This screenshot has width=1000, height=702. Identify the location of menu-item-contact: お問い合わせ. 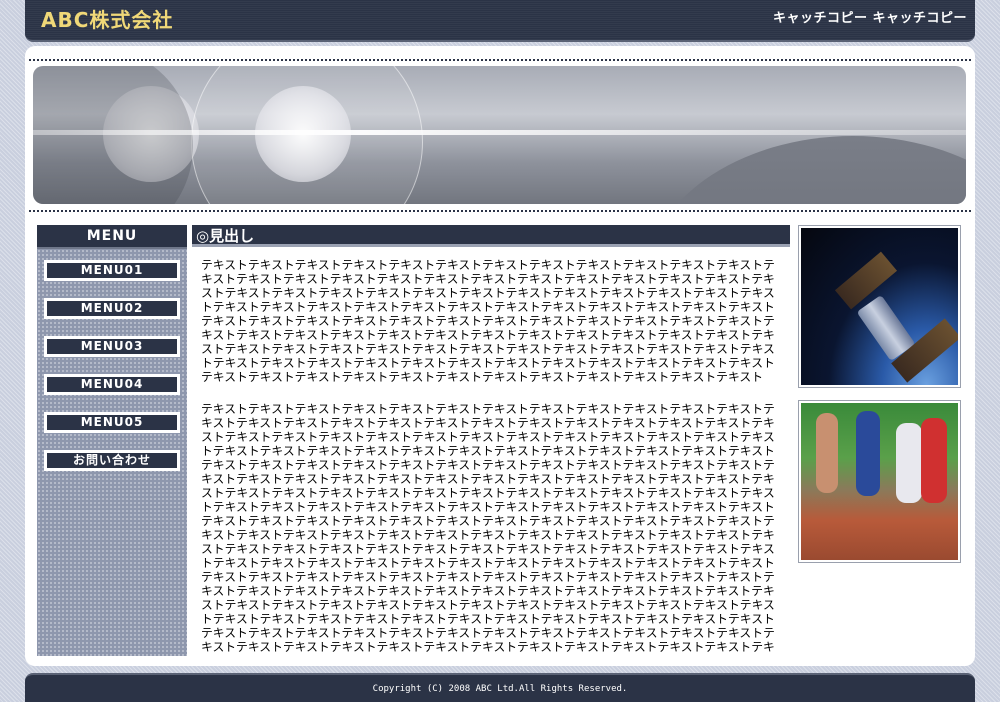
(112, 460).